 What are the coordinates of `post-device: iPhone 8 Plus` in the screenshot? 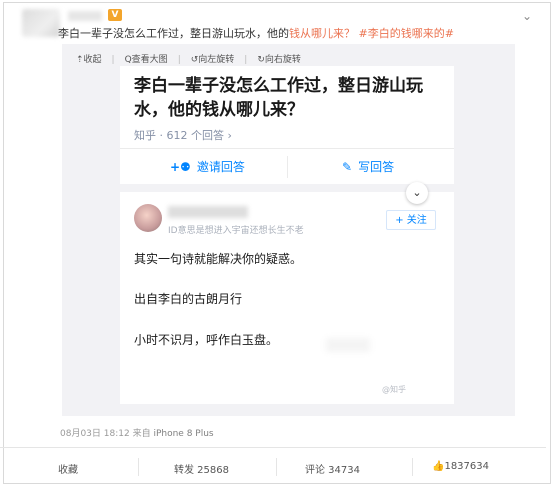 It's located at (183, 434).